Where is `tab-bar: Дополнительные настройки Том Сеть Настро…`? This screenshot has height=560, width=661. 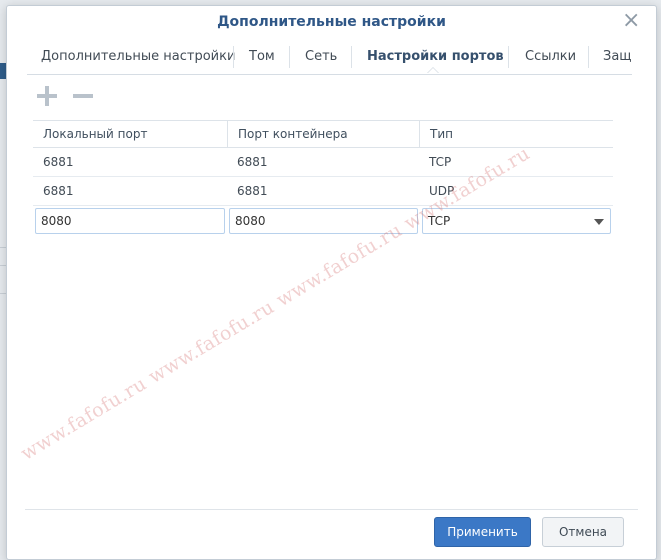
tab-bar: Дополнительные настройки Том Сеть Настро… is located at coordinates (329, 57).